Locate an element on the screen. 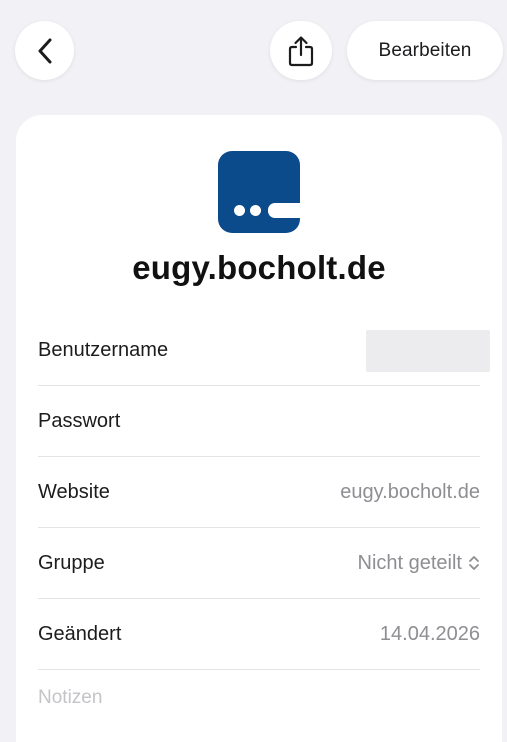 Image resolution: width=507 pixels, height=742 pixels. group-selector: Nicht geteilt is located at coordinates (419, 563).